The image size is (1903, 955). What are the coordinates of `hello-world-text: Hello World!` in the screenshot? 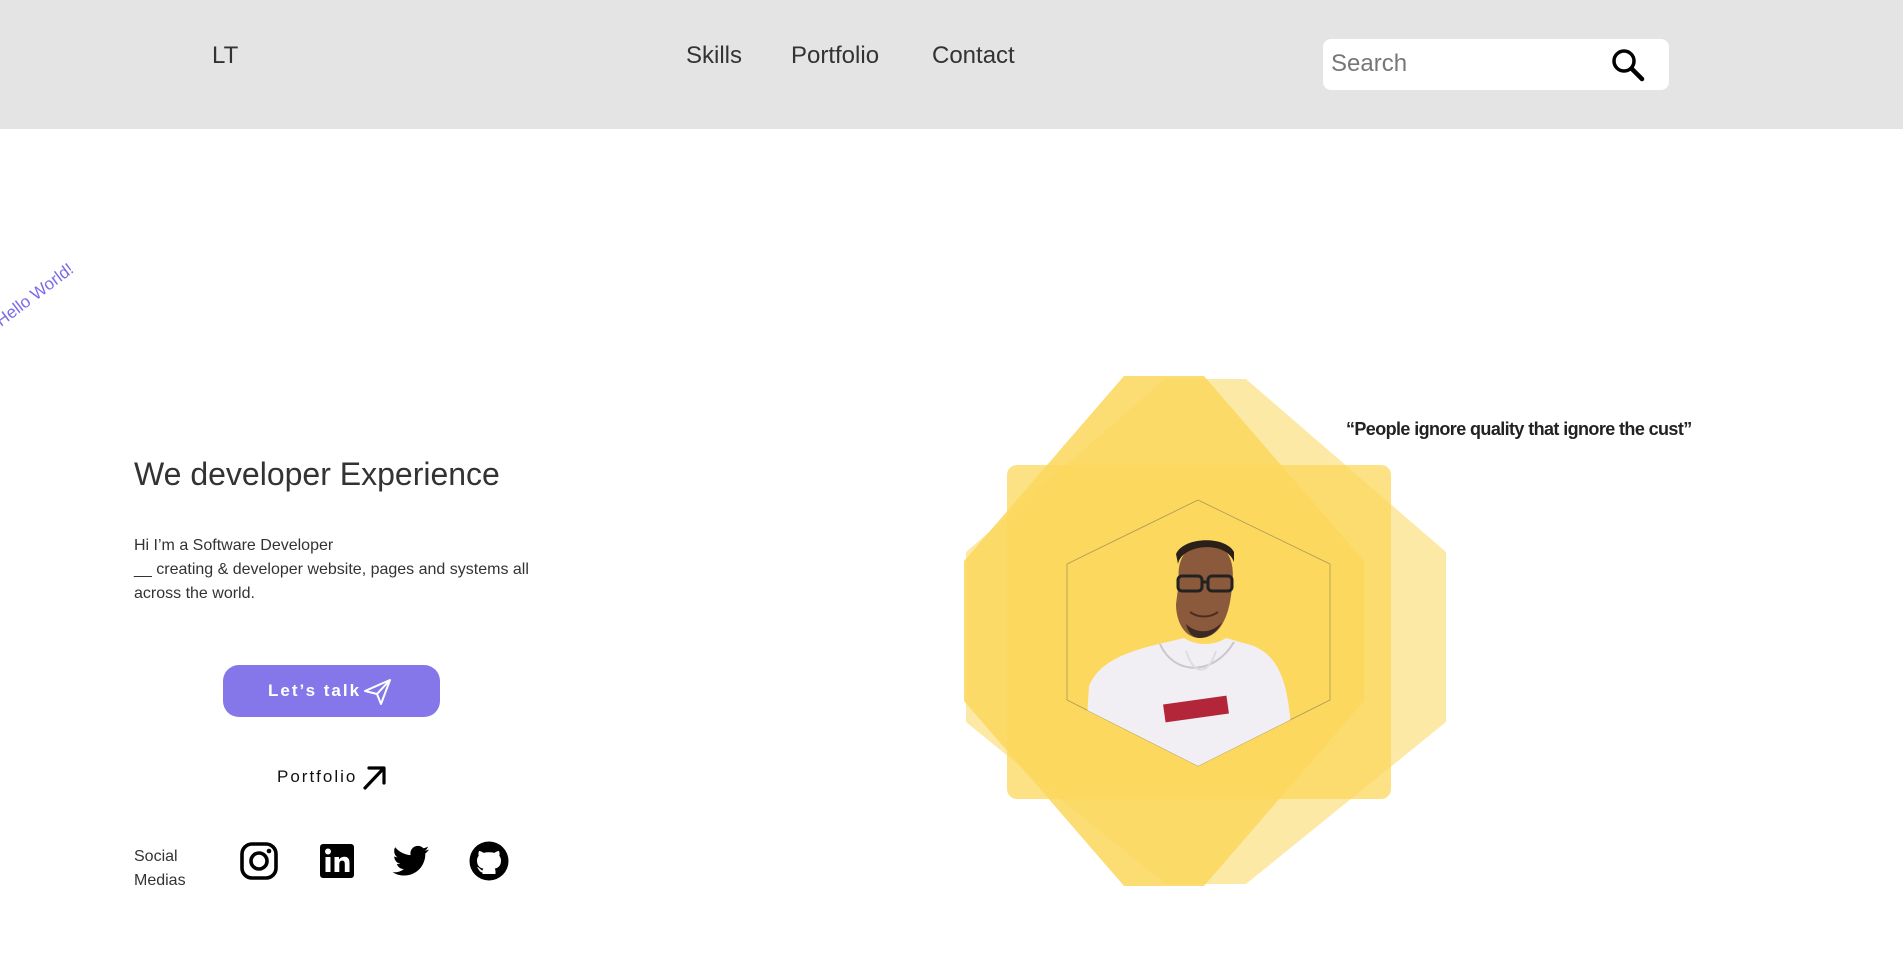 It's located at (39, 295).